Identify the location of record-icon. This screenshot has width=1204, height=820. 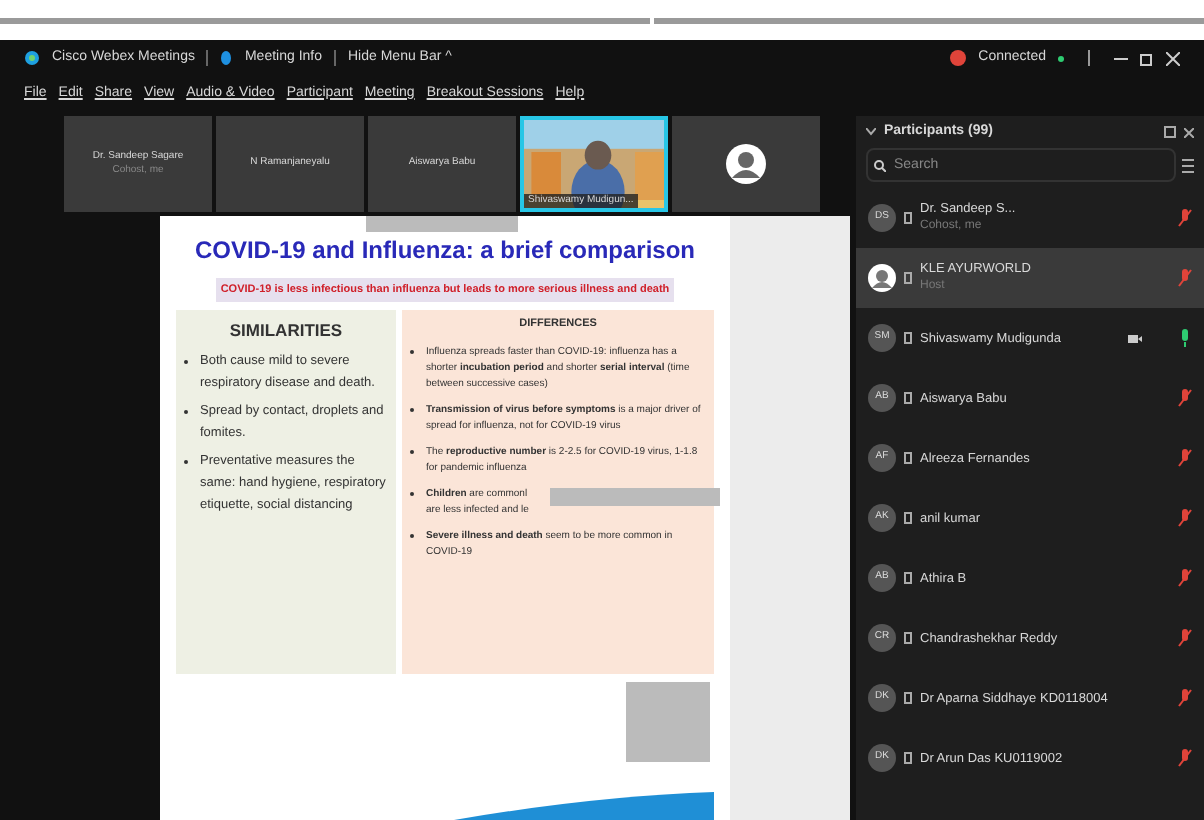
(958, 58).